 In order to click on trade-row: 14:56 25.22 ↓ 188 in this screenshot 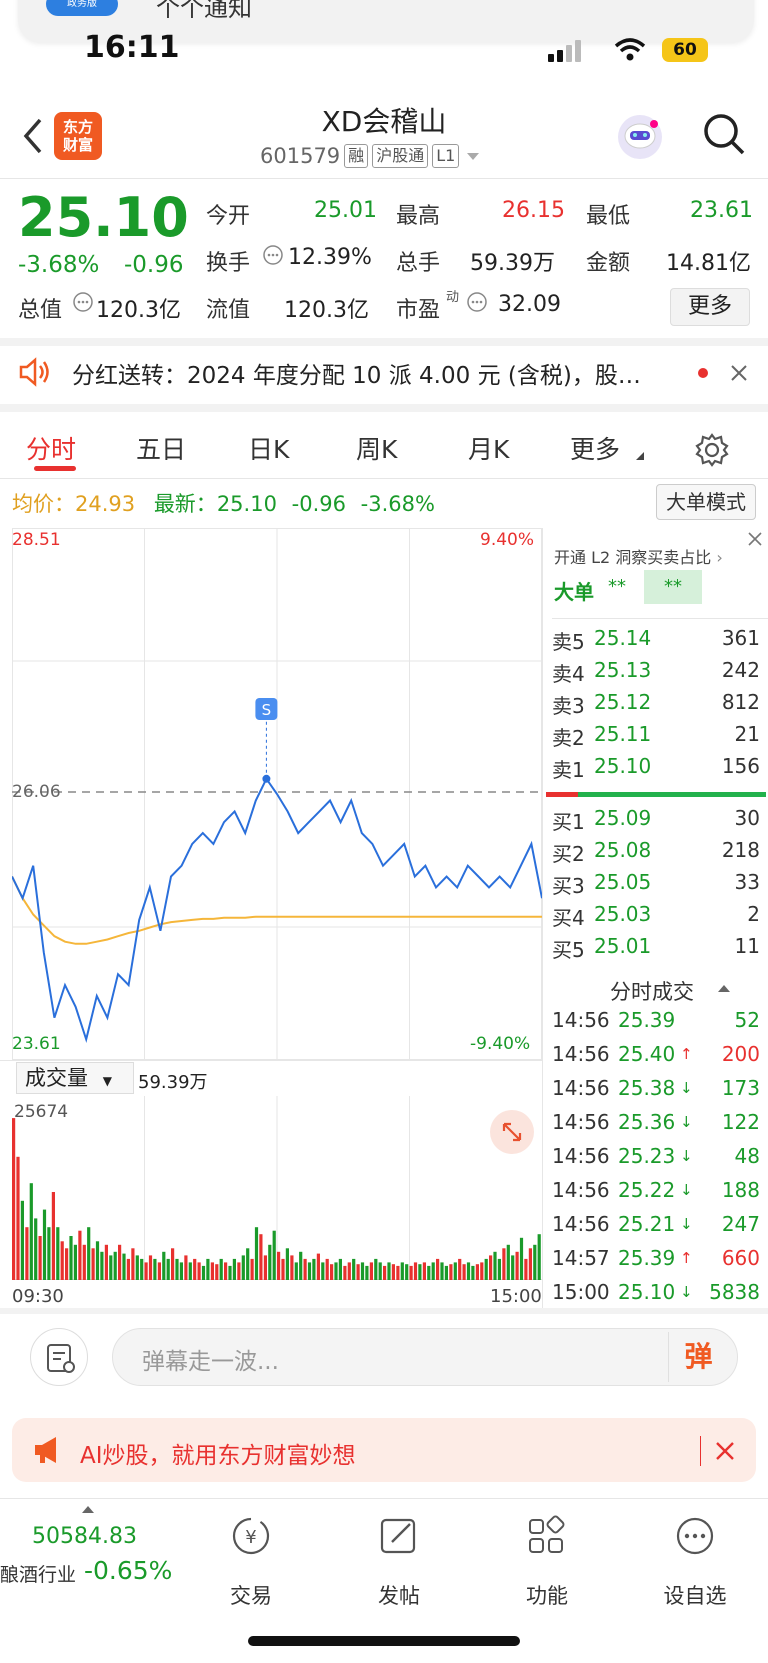, I will do `click(656, 1195)`.